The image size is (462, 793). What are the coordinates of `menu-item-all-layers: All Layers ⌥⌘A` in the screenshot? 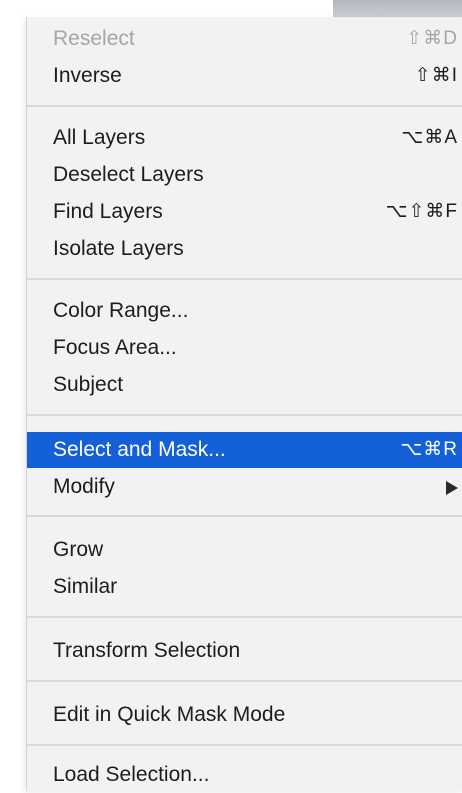 It's located at (244, 138).